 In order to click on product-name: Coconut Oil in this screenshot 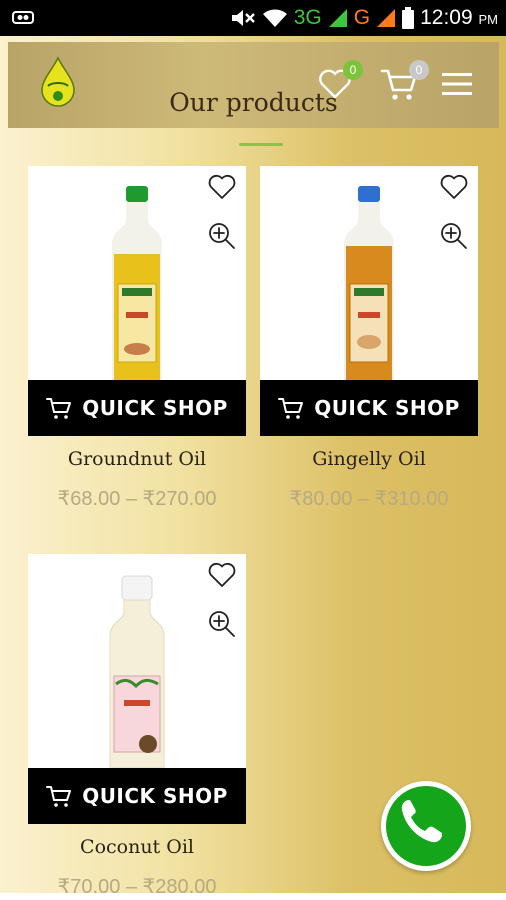, I will do `click(137, 847)`.